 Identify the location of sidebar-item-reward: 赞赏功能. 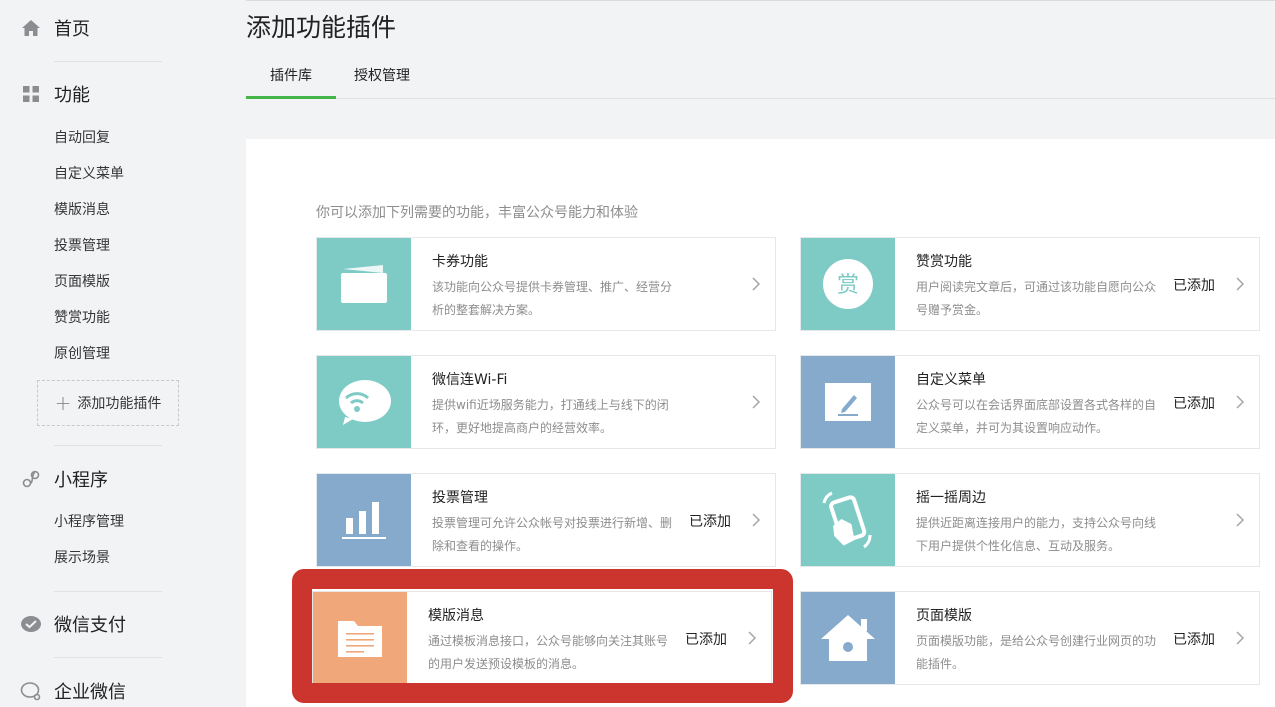
(82, 318).